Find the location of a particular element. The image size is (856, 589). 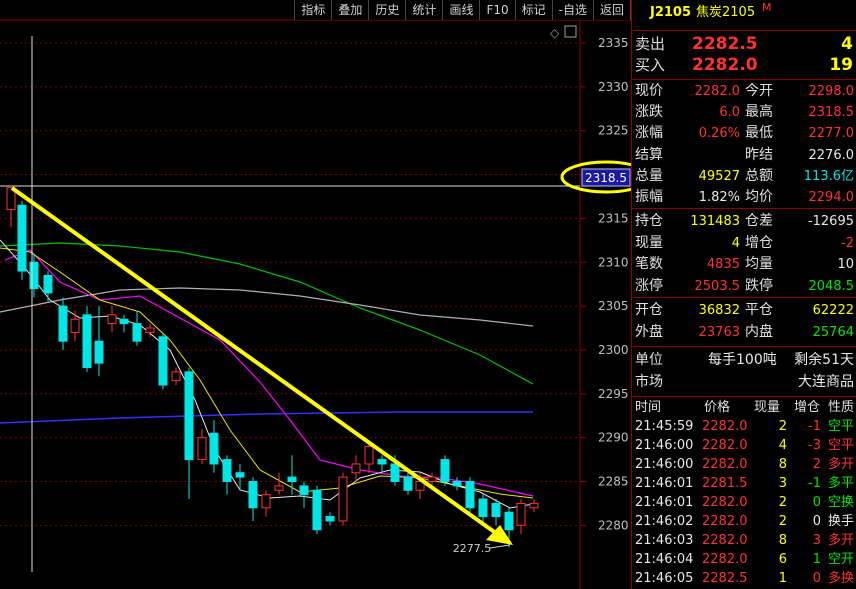

field-value: 0.26% is located at coordinates (719, 134).